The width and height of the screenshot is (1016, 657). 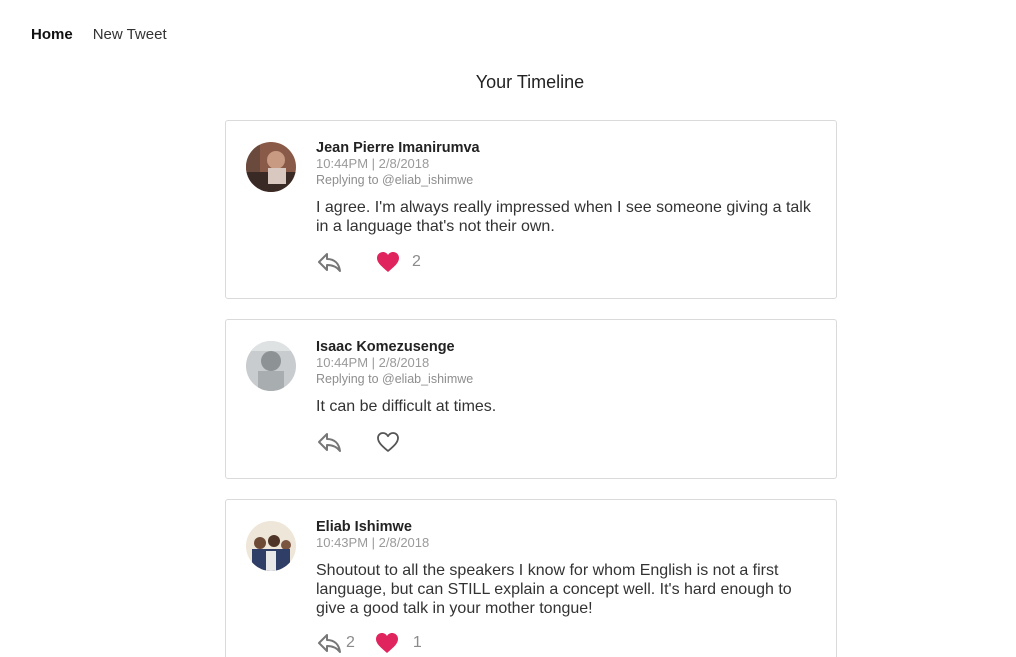 What do you see at coordinates (368, 262) in the screenshot?
I see `tweet-actions: 2` at bounding box center [368, 262].